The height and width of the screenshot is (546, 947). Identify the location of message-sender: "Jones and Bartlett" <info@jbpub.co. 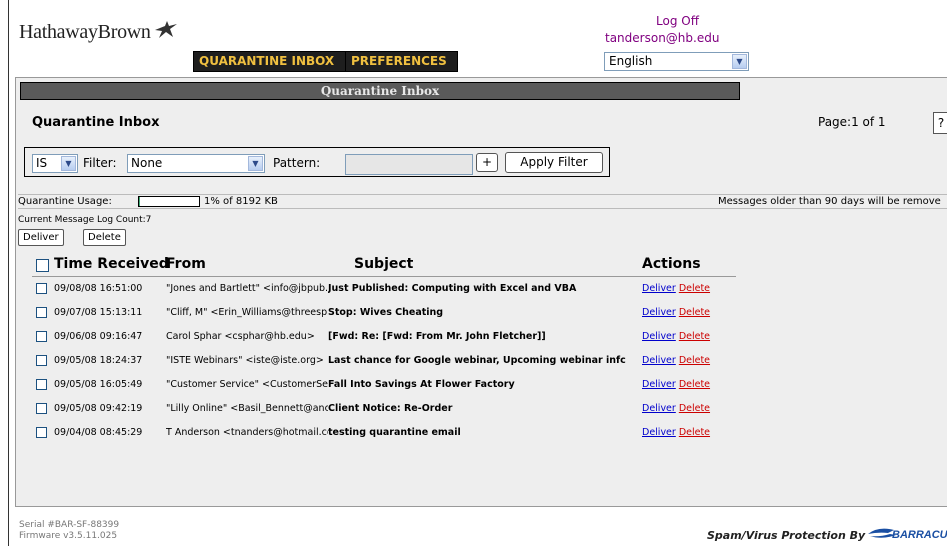
(247, 288).